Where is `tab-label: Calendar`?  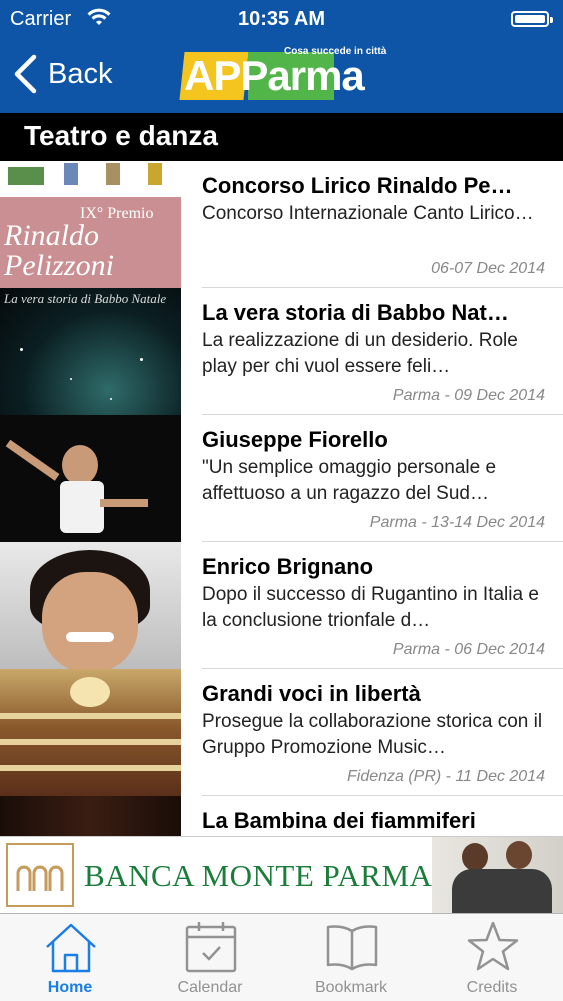
tab-label: Calendar is located at coordinates (210, 987).